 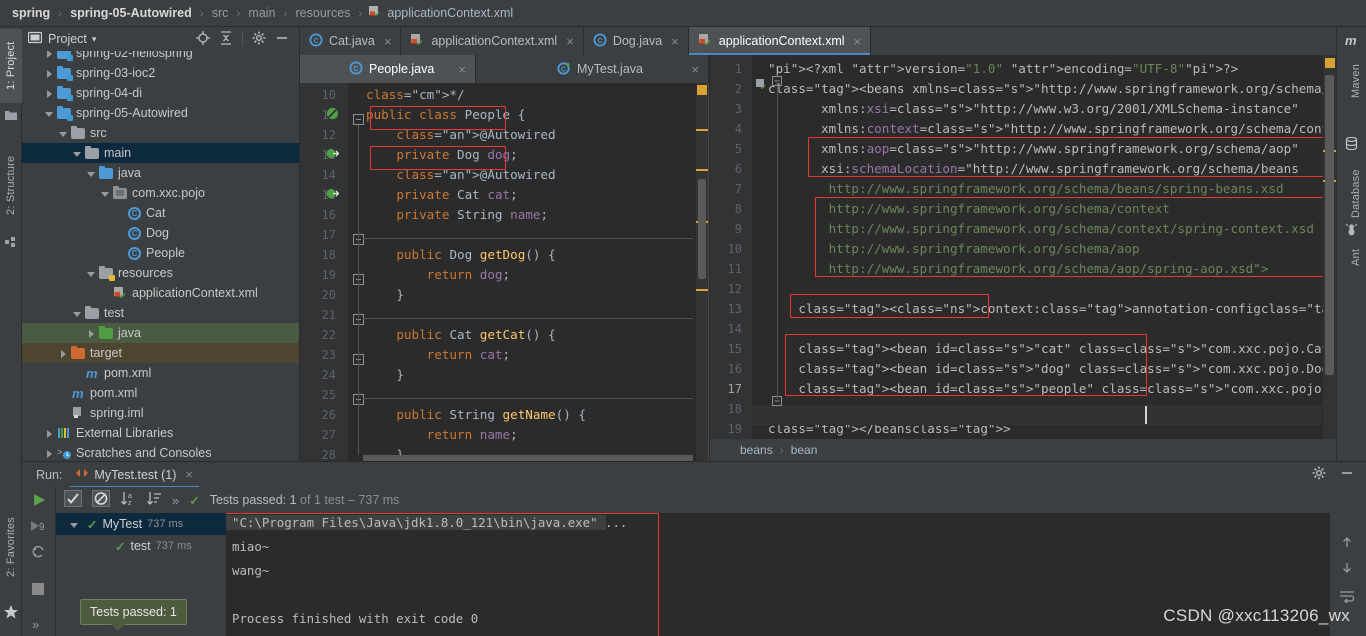 What do you see at coordinates (160, 273) in the screenshot?
I see `tree-item-resources: resources` at bounding box center [160, 273].